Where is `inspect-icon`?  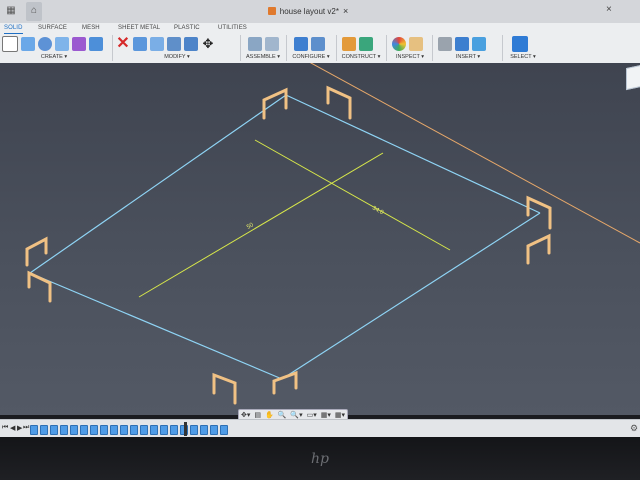 inspect-icon is located at coordinates (399, 44).